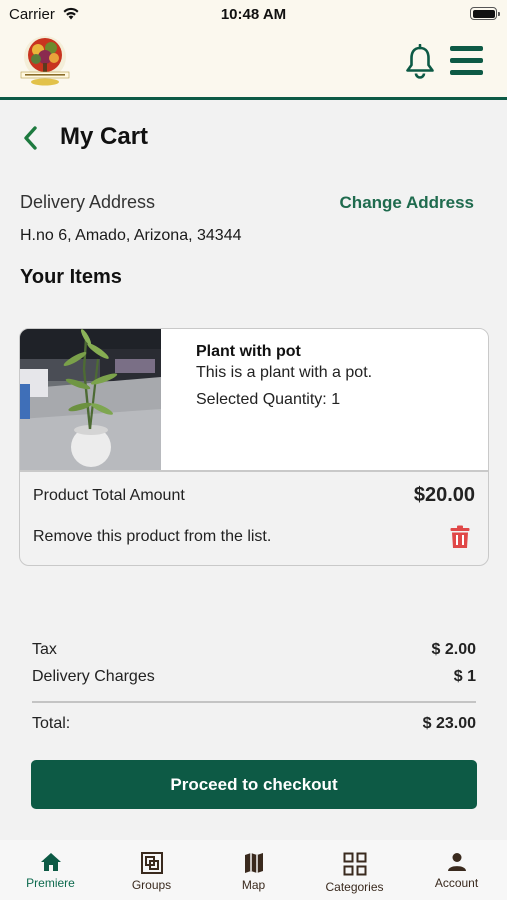  I want to click on tab-groups: Groups, so click(151, 870).